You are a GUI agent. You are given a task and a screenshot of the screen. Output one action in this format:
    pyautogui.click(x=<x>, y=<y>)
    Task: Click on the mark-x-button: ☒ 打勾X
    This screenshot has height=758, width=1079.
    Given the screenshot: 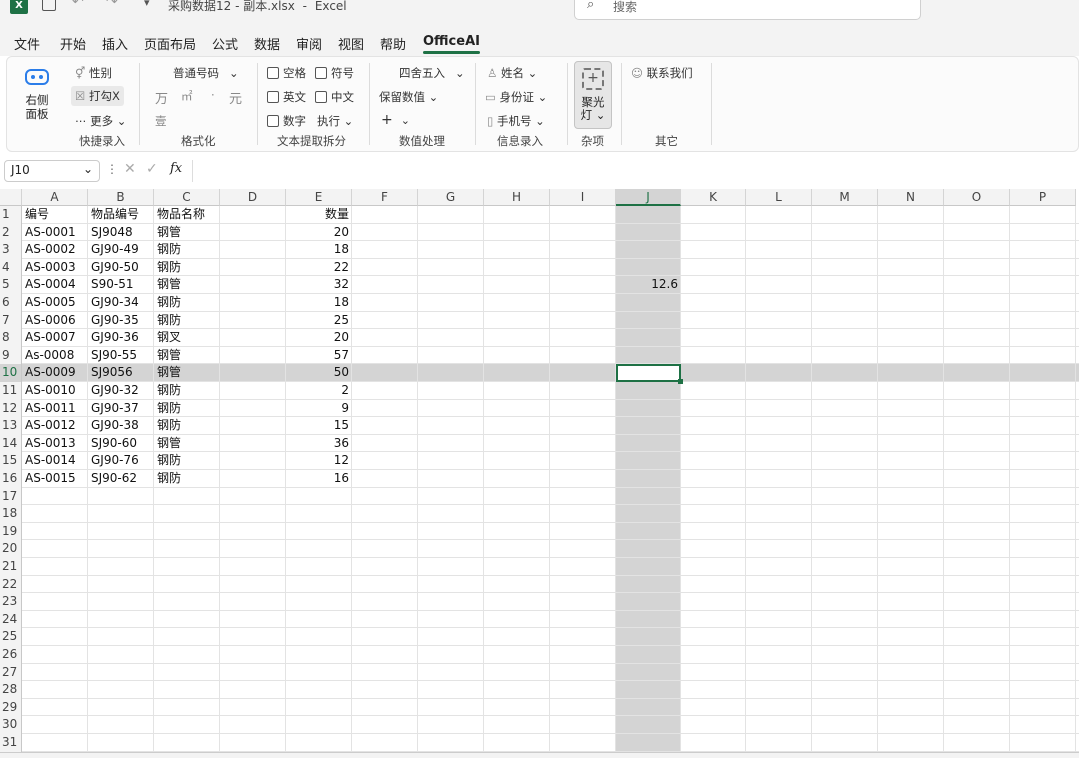 What is the action you would take?
    pyautogui.click(x=97, y=96)
    